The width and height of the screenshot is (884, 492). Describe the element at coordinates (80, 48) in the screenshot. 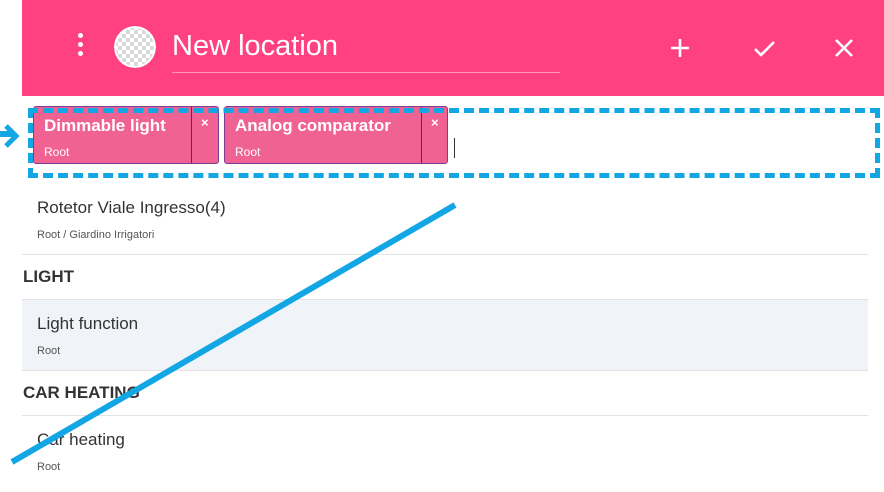

I see `more-vert-icon` at that location.